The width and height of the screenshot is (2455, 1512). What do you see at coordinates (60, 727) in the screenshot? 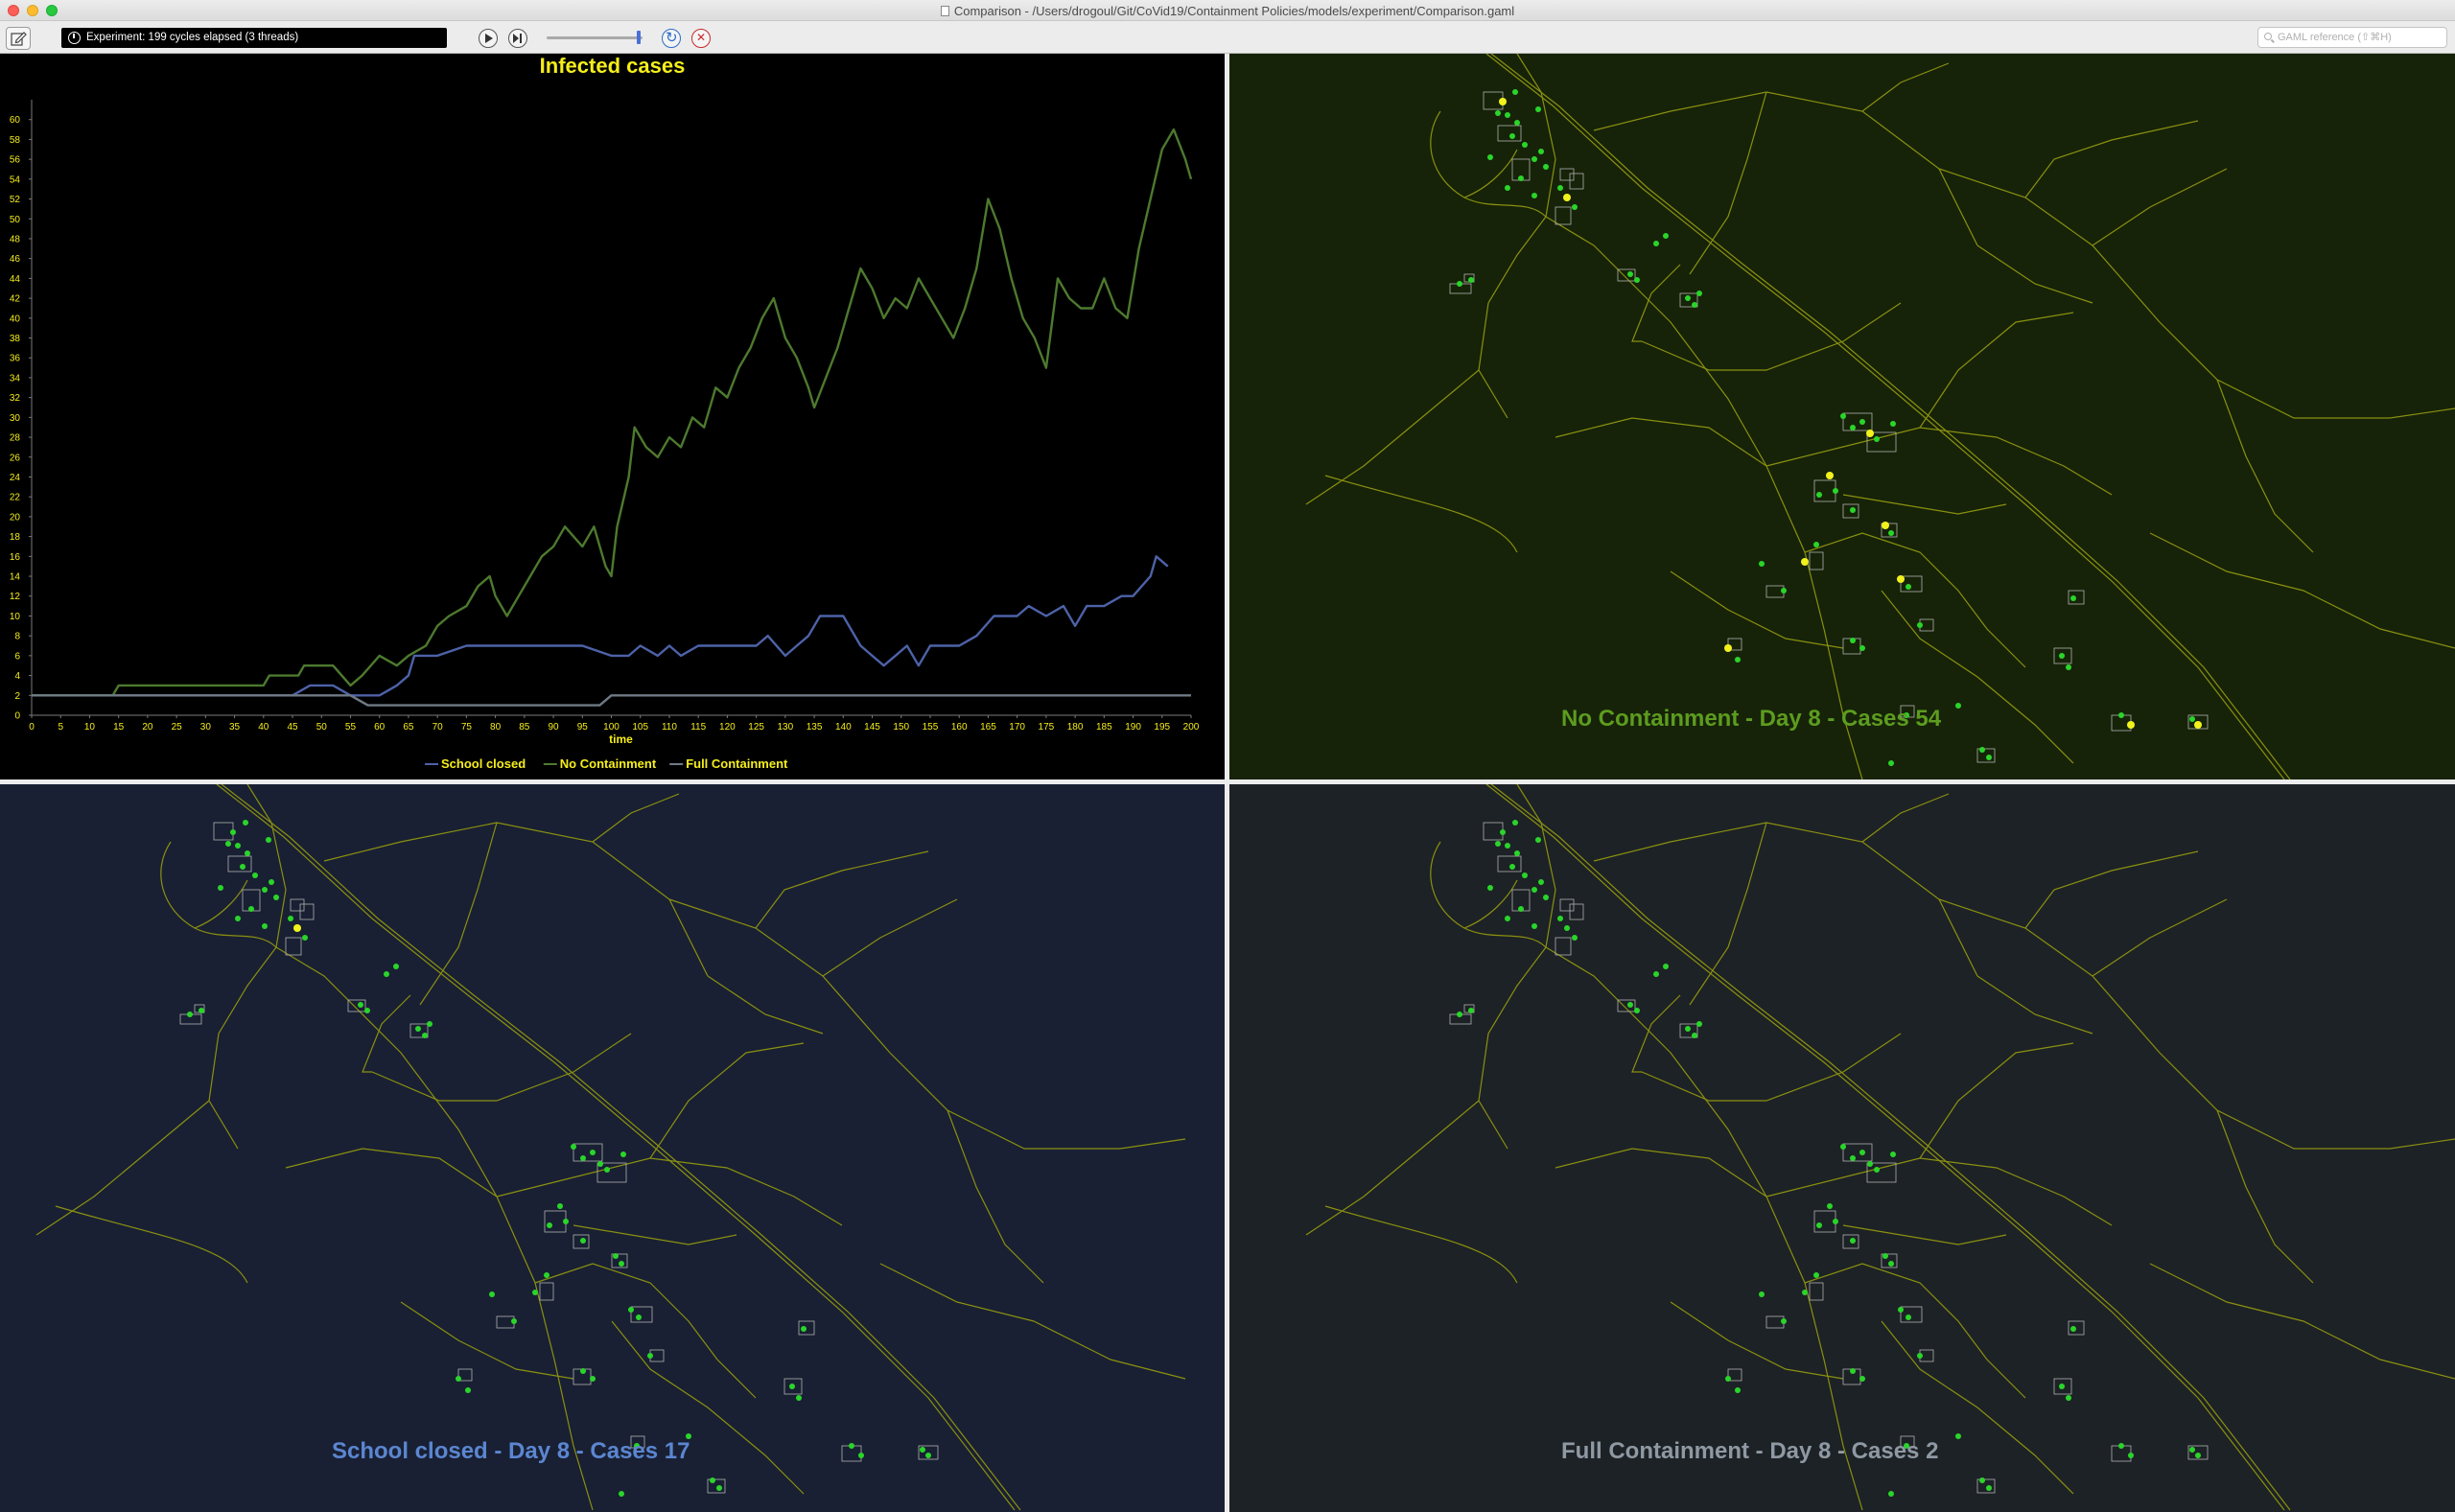
I see `x-tick-label: 5` at bounding box center [60, 727].